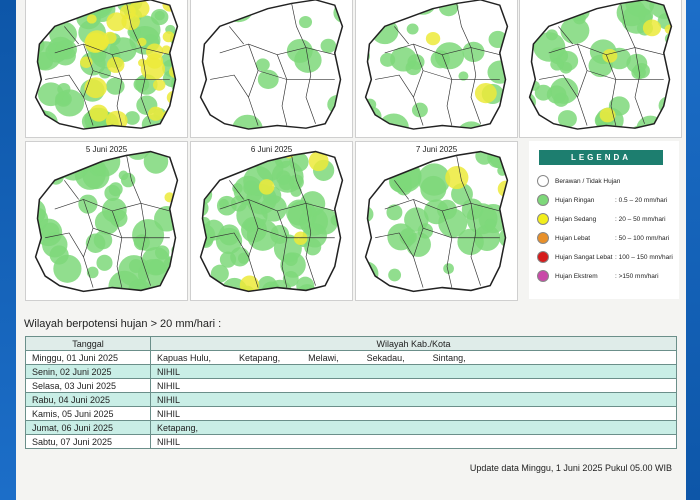 Image resolution: width=700 pixels, height=500 pixels. Describe the element at coordinates (413, 427) in the screenshot. I see `row-regions: Ketapang,` at that location.